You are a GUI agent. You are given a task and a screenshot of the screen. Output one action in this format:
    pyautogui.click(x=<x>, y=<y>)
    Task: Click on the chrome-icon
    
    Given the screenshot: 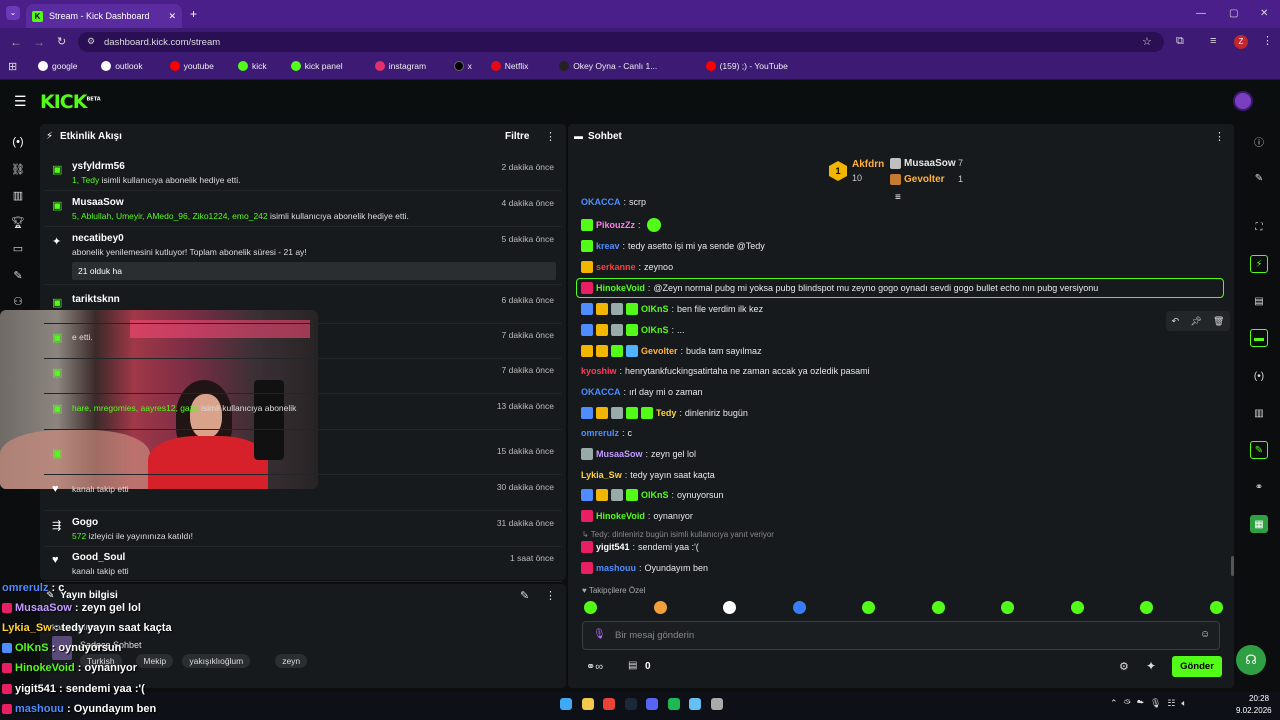 What is the action you would take?
    pyautogui.click(x=609, y=704)
    